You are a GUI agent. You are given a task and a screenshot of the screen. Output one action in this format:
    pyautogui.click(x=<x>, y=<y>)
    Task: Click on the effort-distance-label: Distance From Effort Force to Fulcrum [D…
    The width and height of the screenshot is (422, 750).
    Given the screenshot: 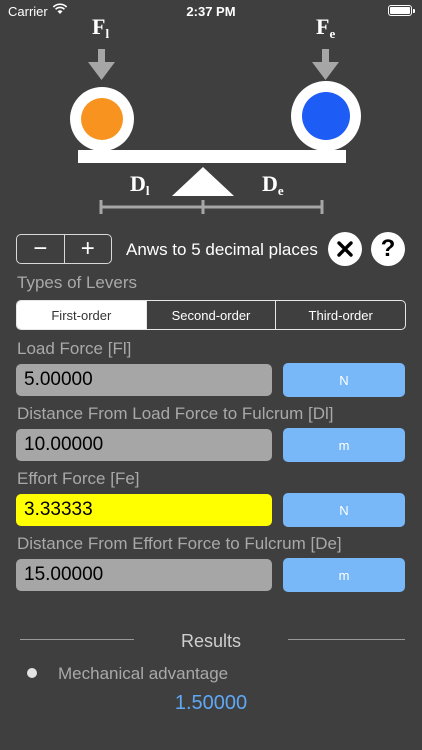 What is the action you would take?
    pyautogui.click(x=179, y=543)
    